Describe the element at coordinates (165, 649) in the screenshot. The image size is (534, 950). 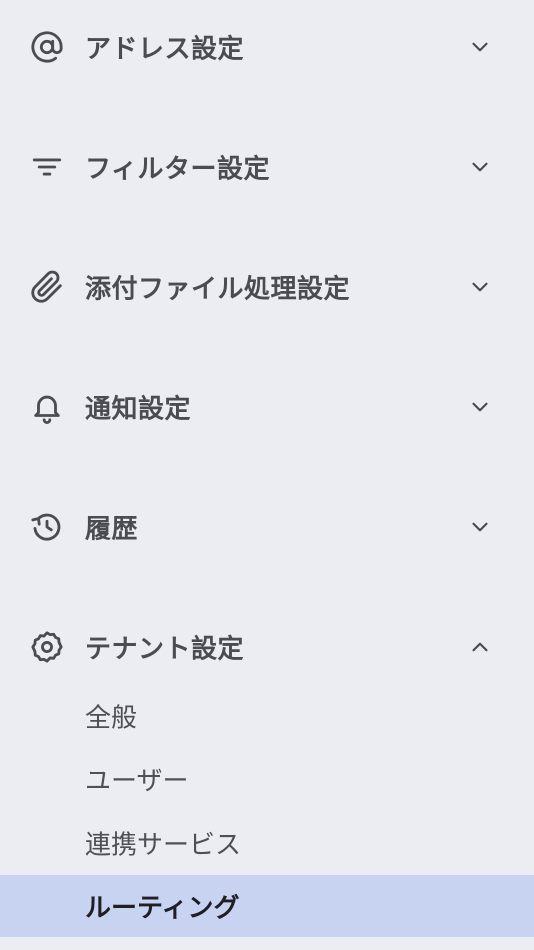
I see `section-label: テナント設定` at that location.